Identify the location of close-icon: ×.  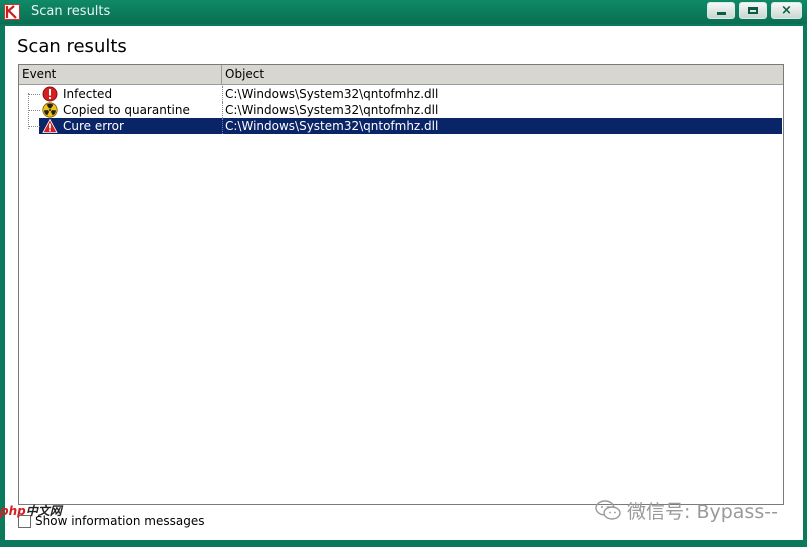
(786, 10).